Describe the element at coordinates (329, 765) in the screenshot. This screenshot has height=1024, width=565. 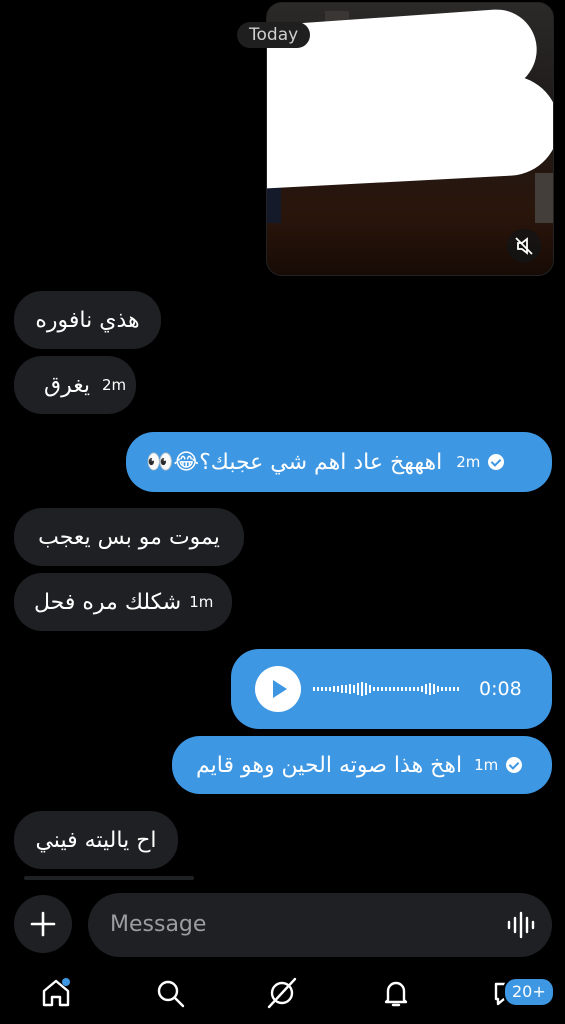
I see `message-text: اهخ هذا صوته الحين وهو قايم` at that location.